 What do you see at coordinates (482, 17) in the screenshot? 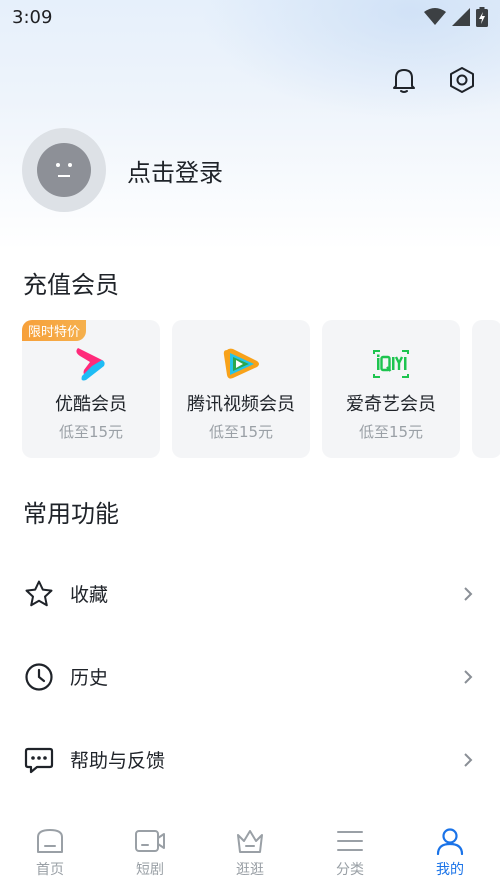
I see `battery-icon` at bounding box center [482, 17].